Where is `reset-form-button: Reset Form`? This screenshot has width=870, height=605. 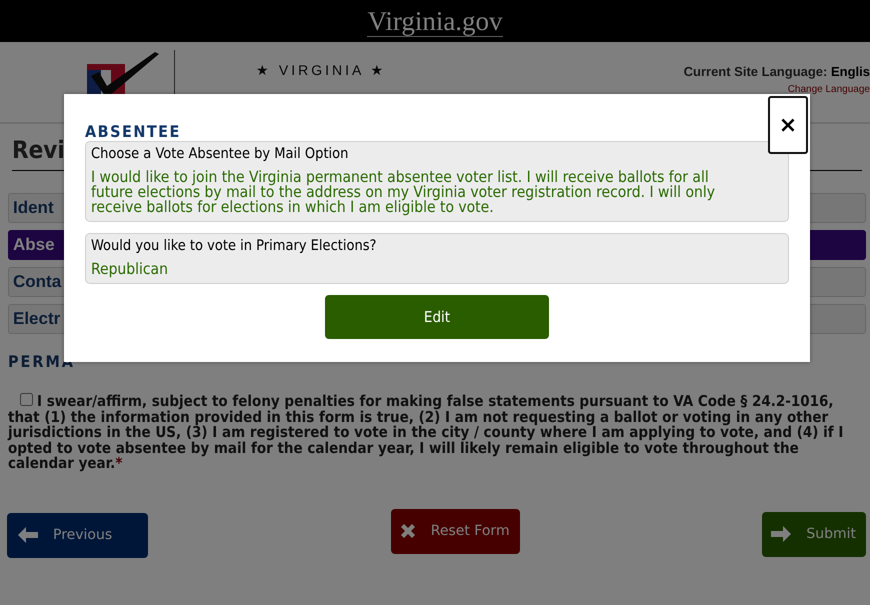
reset-form-button: Reset Form is located at coordinates (455, 531).